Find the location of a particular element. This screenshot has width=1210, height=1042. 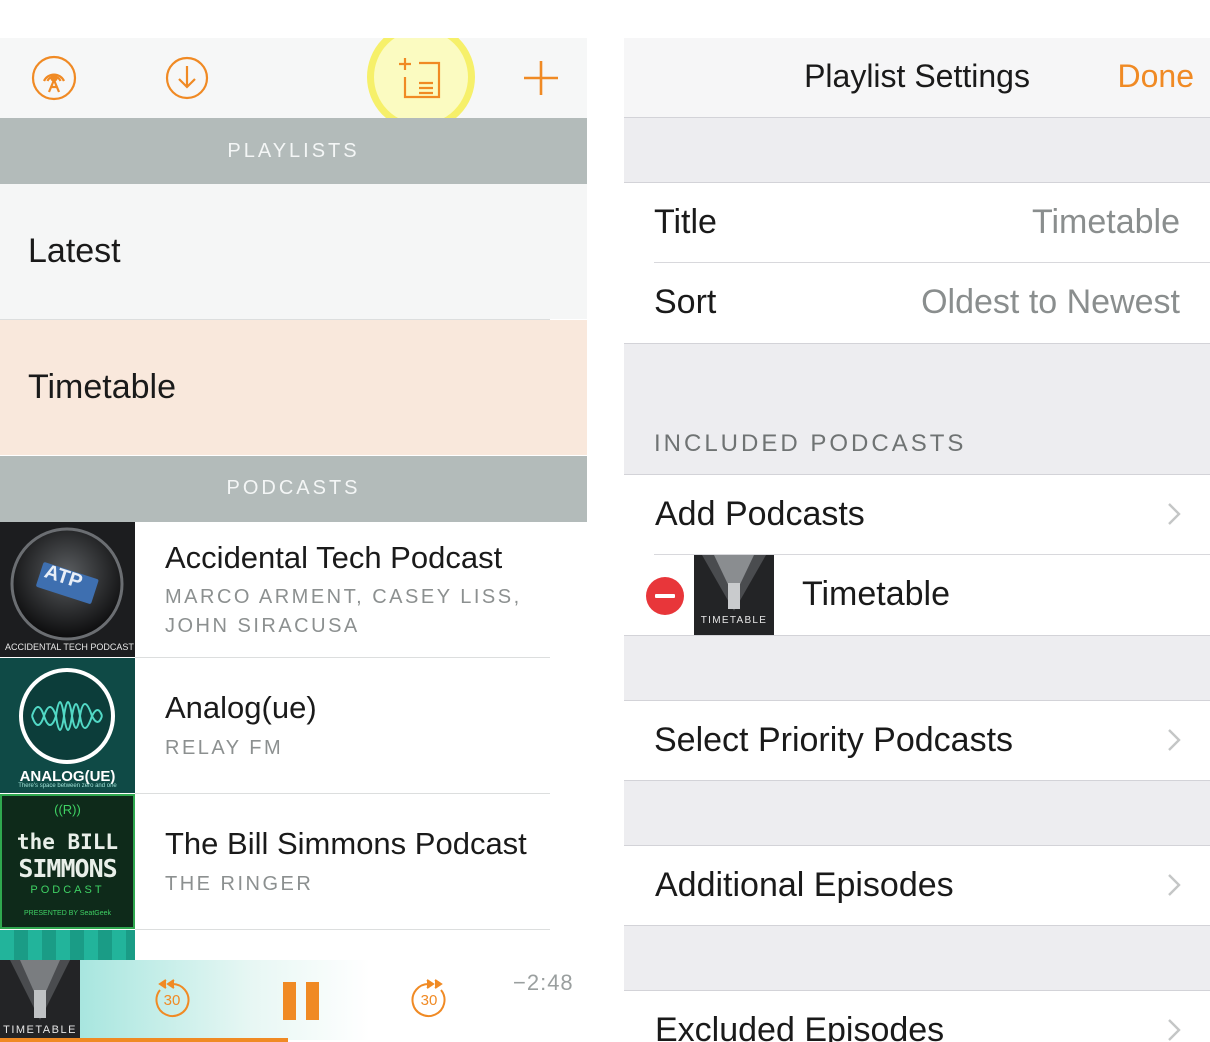

podcast-title: Analog(ue) is located at coordinates (241, 707).